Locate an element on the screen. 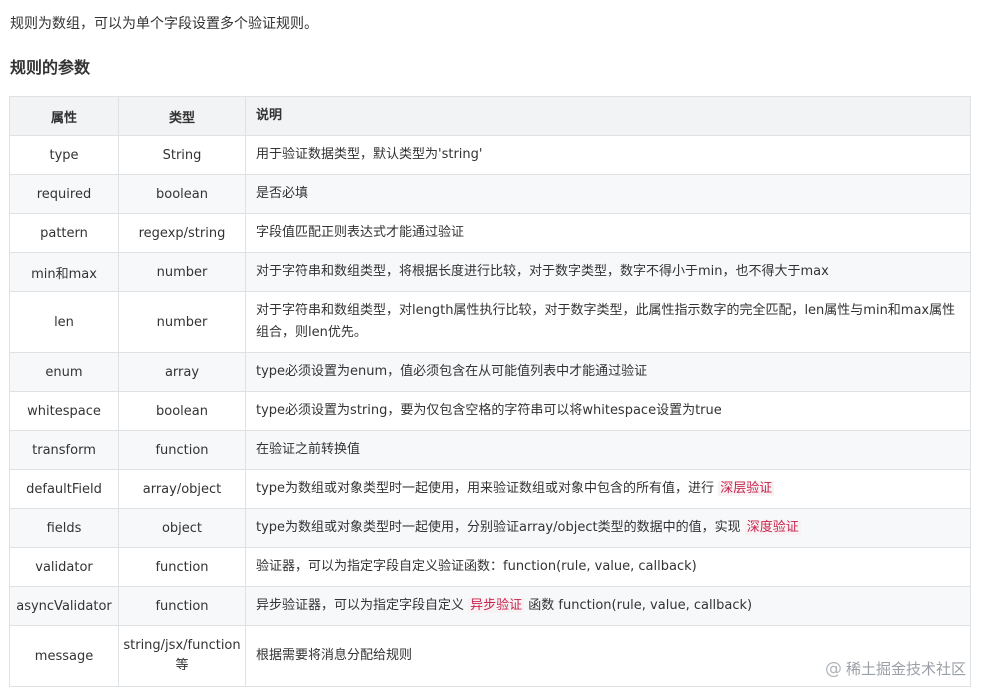 The height and width of the screenshot is (697, 986). cell-type: String is located at coordinates (182, 155).